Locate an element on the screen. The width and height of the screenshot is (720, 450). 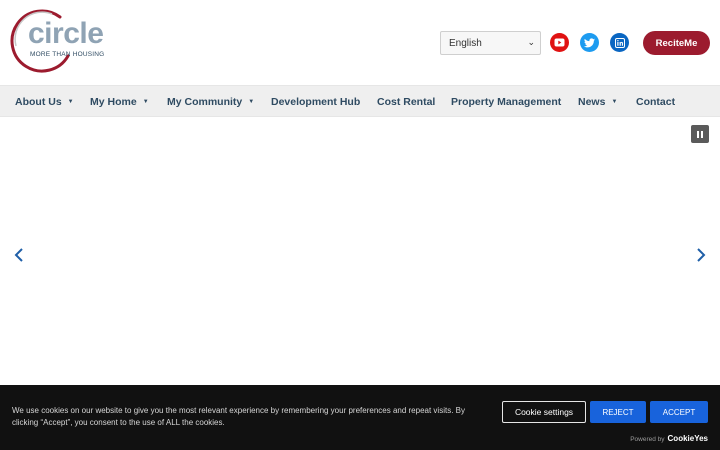
youtube-link is located at coordinates (559, 42).